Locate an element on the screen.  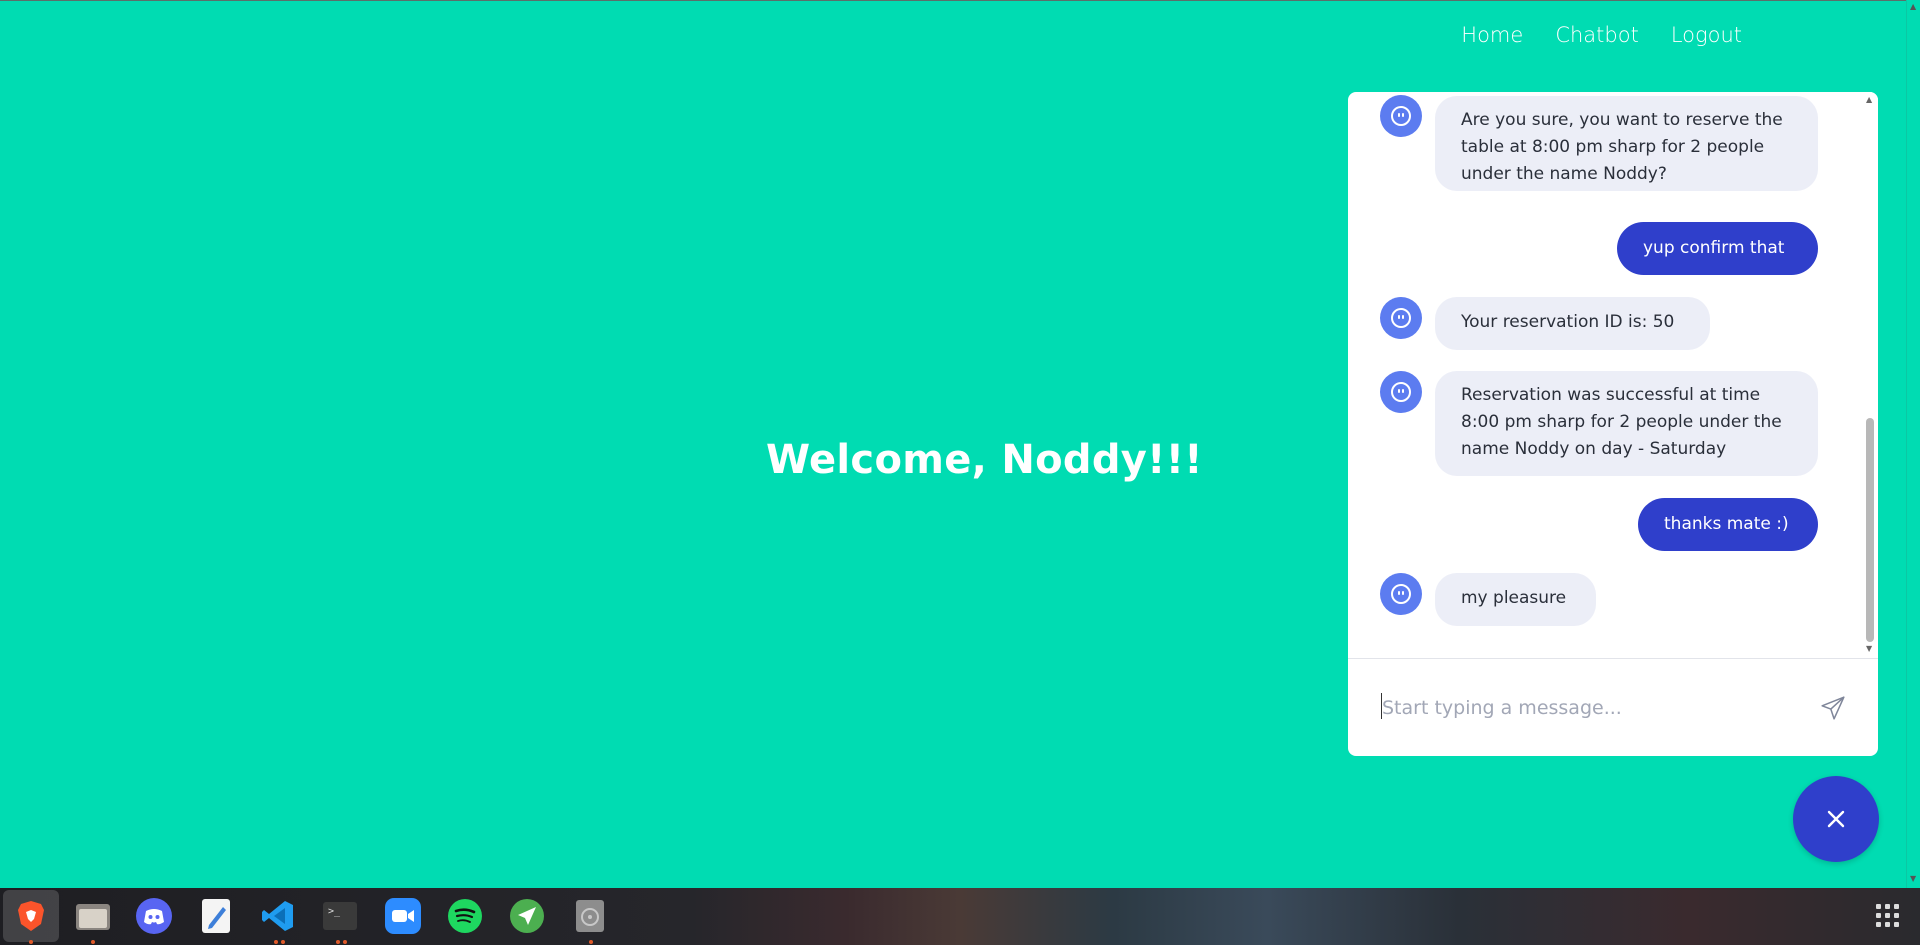
chat-message-input is located at coordinates (1592, 708).